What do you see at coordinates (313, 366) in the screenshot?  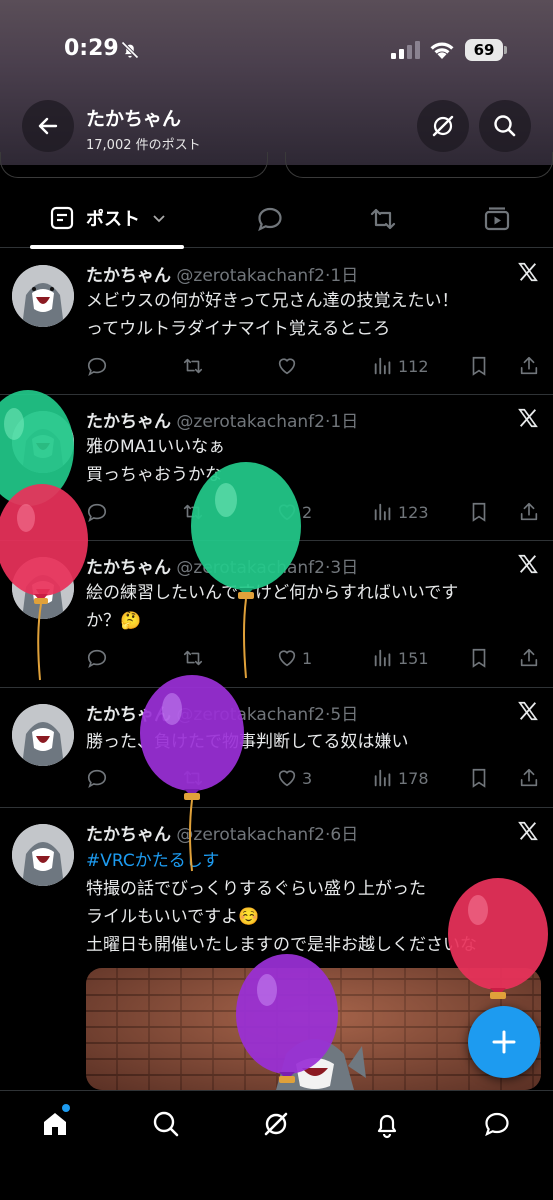 I see `tweet-actions: 112` at bounding box center [313, 366].